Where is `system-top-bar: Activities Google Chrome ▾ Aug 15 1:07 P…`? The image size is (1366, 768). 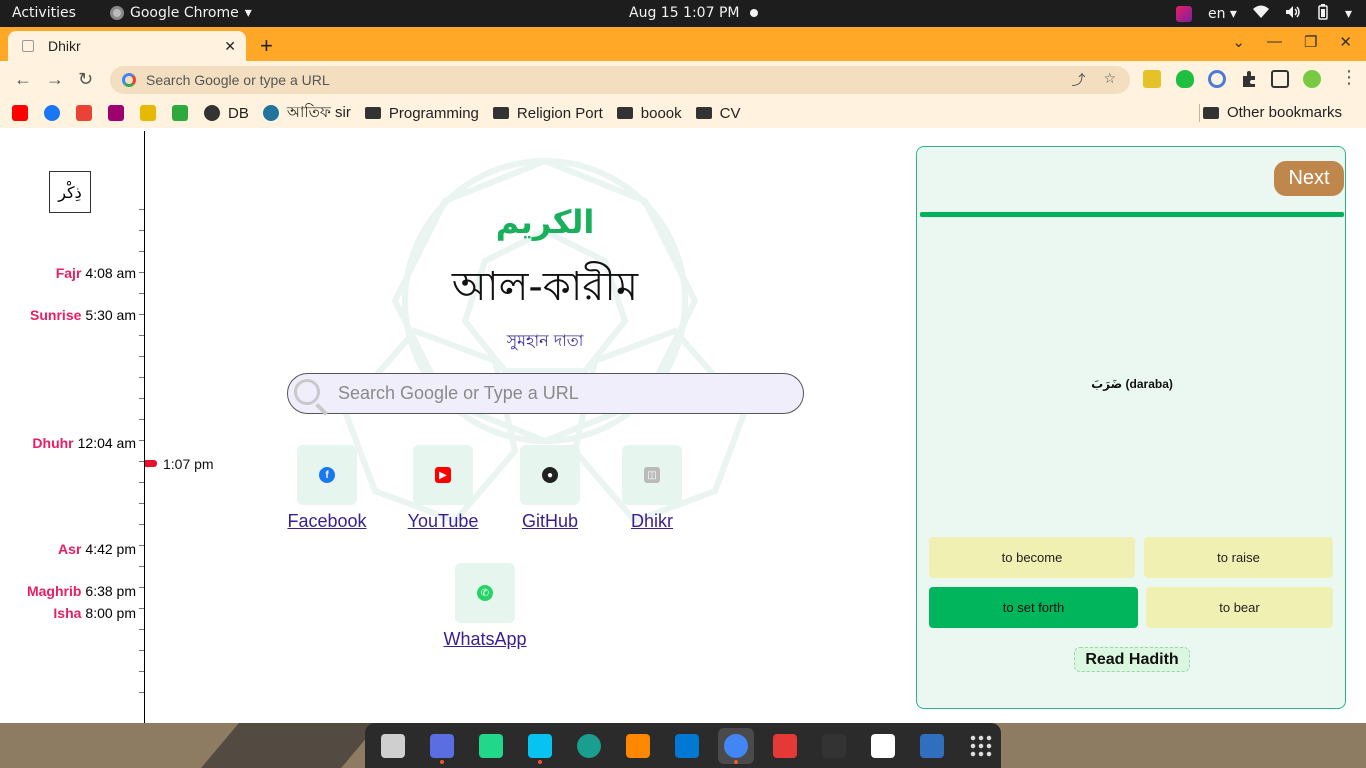 system-top-bar: Activities Google Chrome ▾ Aug 15 1:07 P… is located at coordinates (683, 13).